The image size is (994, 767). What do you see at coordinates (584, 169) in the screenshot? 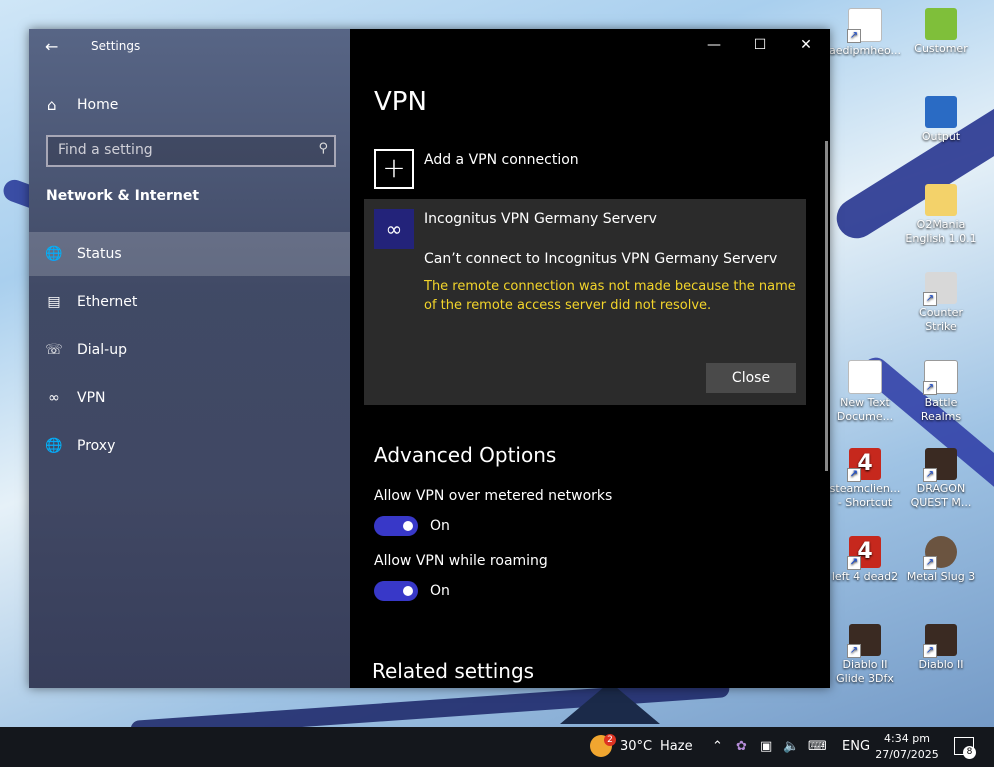
I see `add-vpn-button: + Add a VPN connection` at bounding box center [584, 169].